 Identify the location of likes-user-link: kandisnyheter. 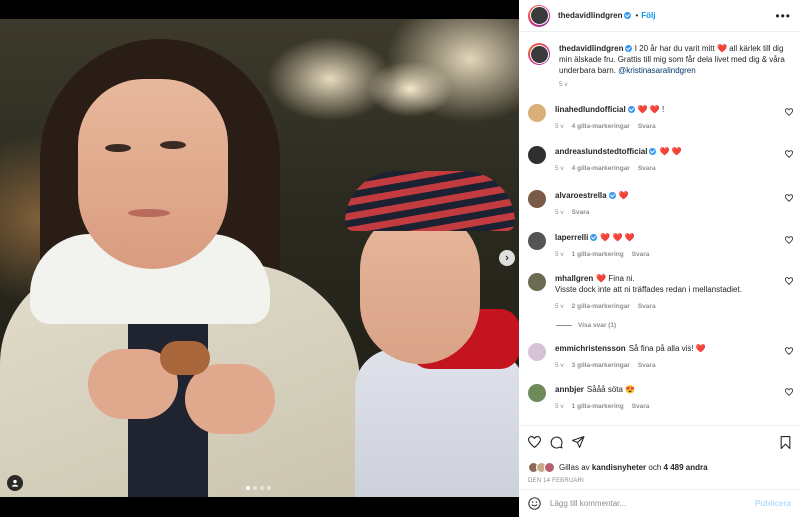
(619, 467).